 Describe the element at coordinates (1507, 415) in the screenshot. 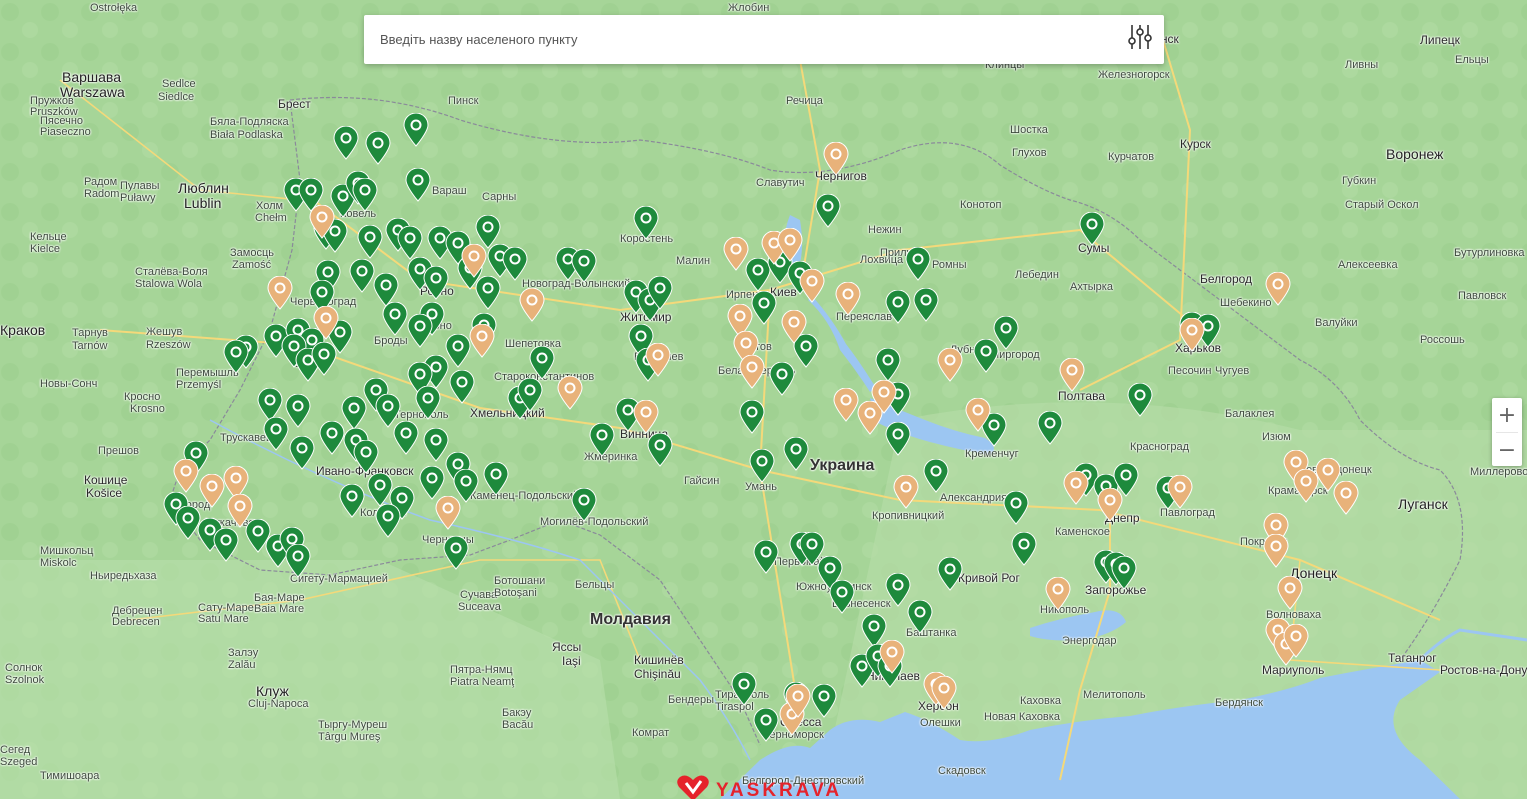

I see `zoom-in-button: +` at that location.